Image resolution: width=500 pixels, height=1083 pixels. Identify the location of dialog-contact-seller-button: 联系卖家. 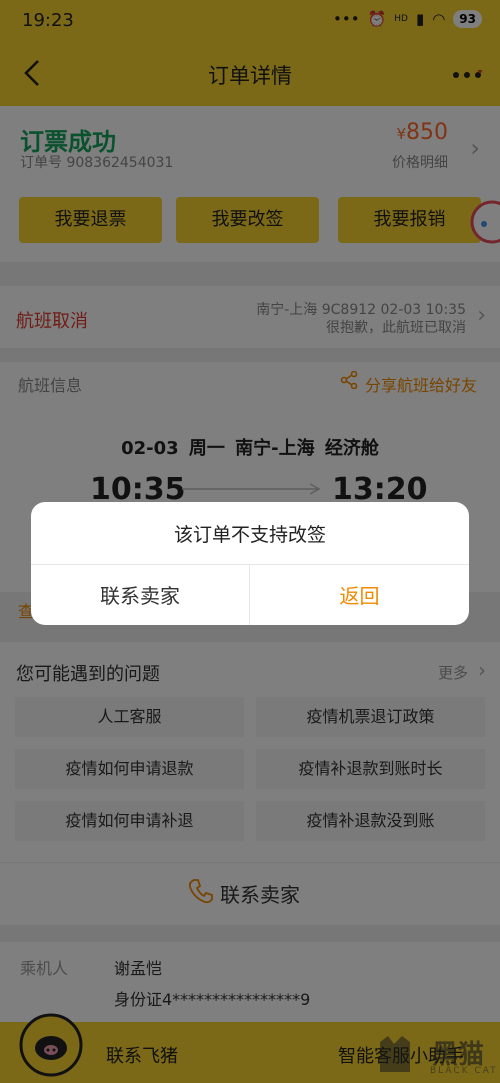
(140, 594).